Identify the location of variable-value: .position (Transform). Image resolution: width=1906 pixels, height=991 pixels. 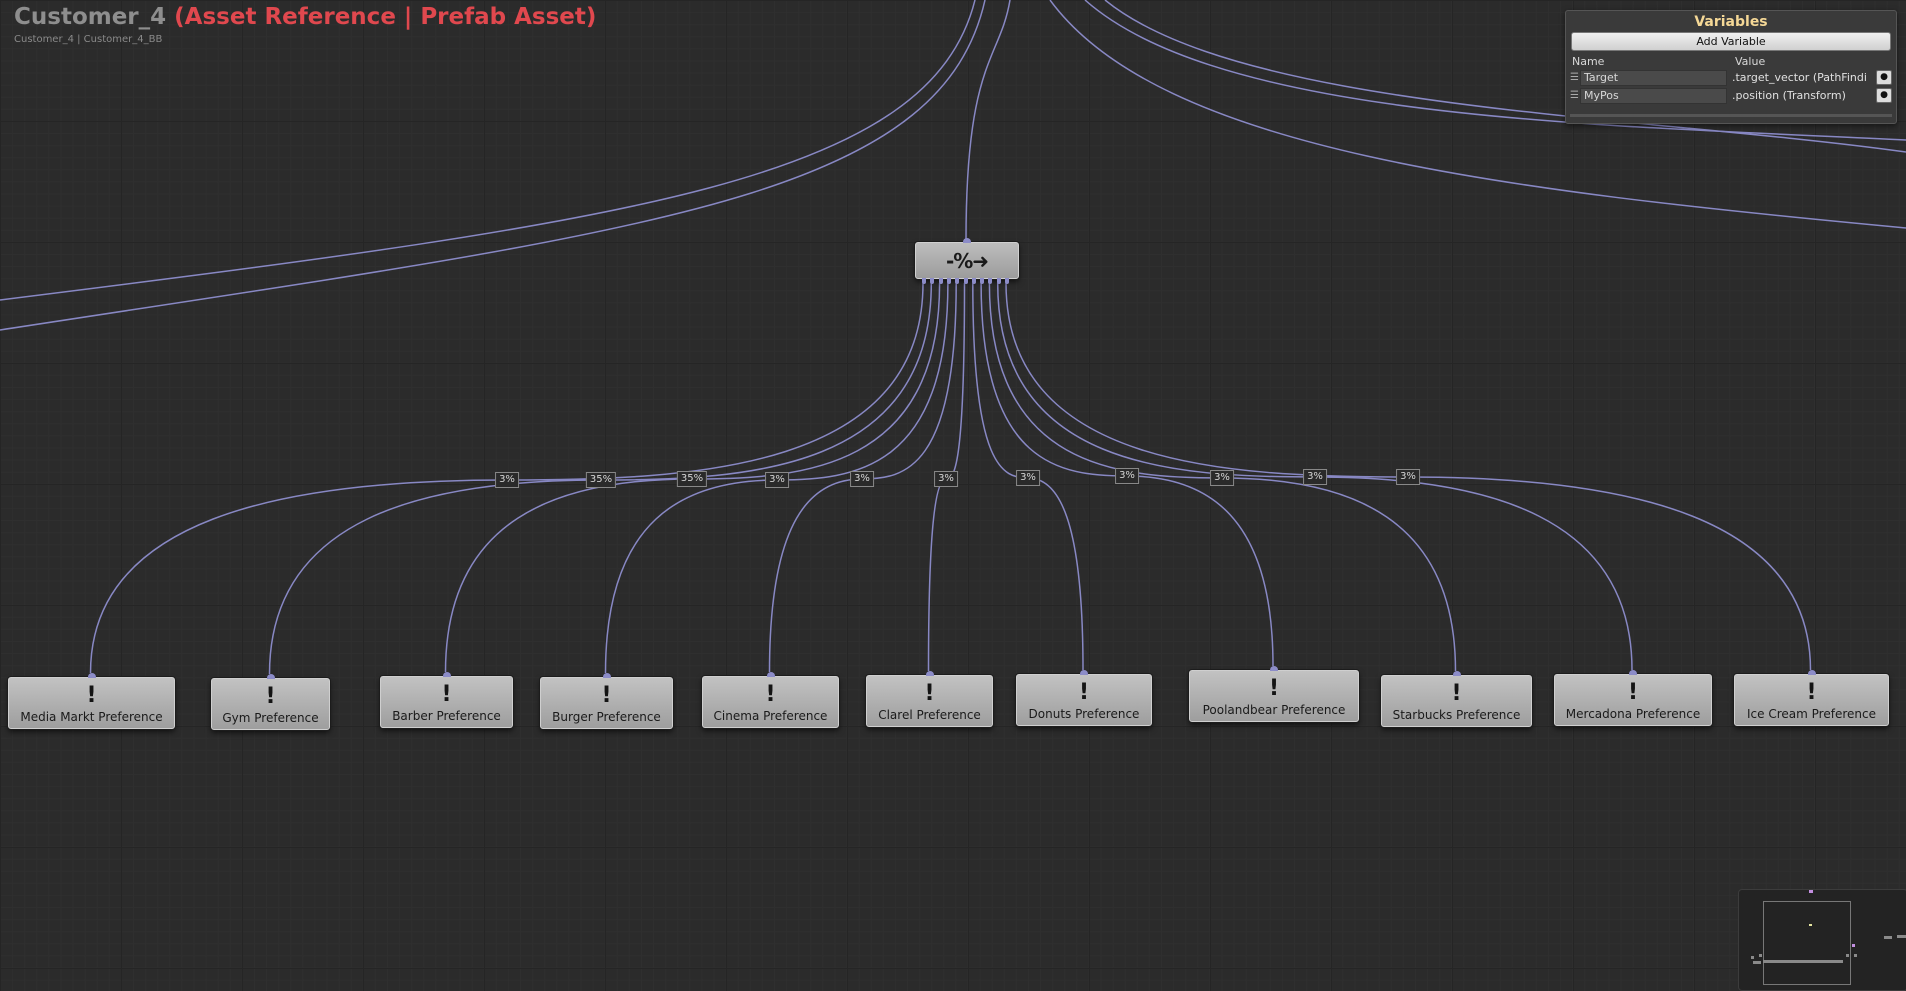
(1789, 95).